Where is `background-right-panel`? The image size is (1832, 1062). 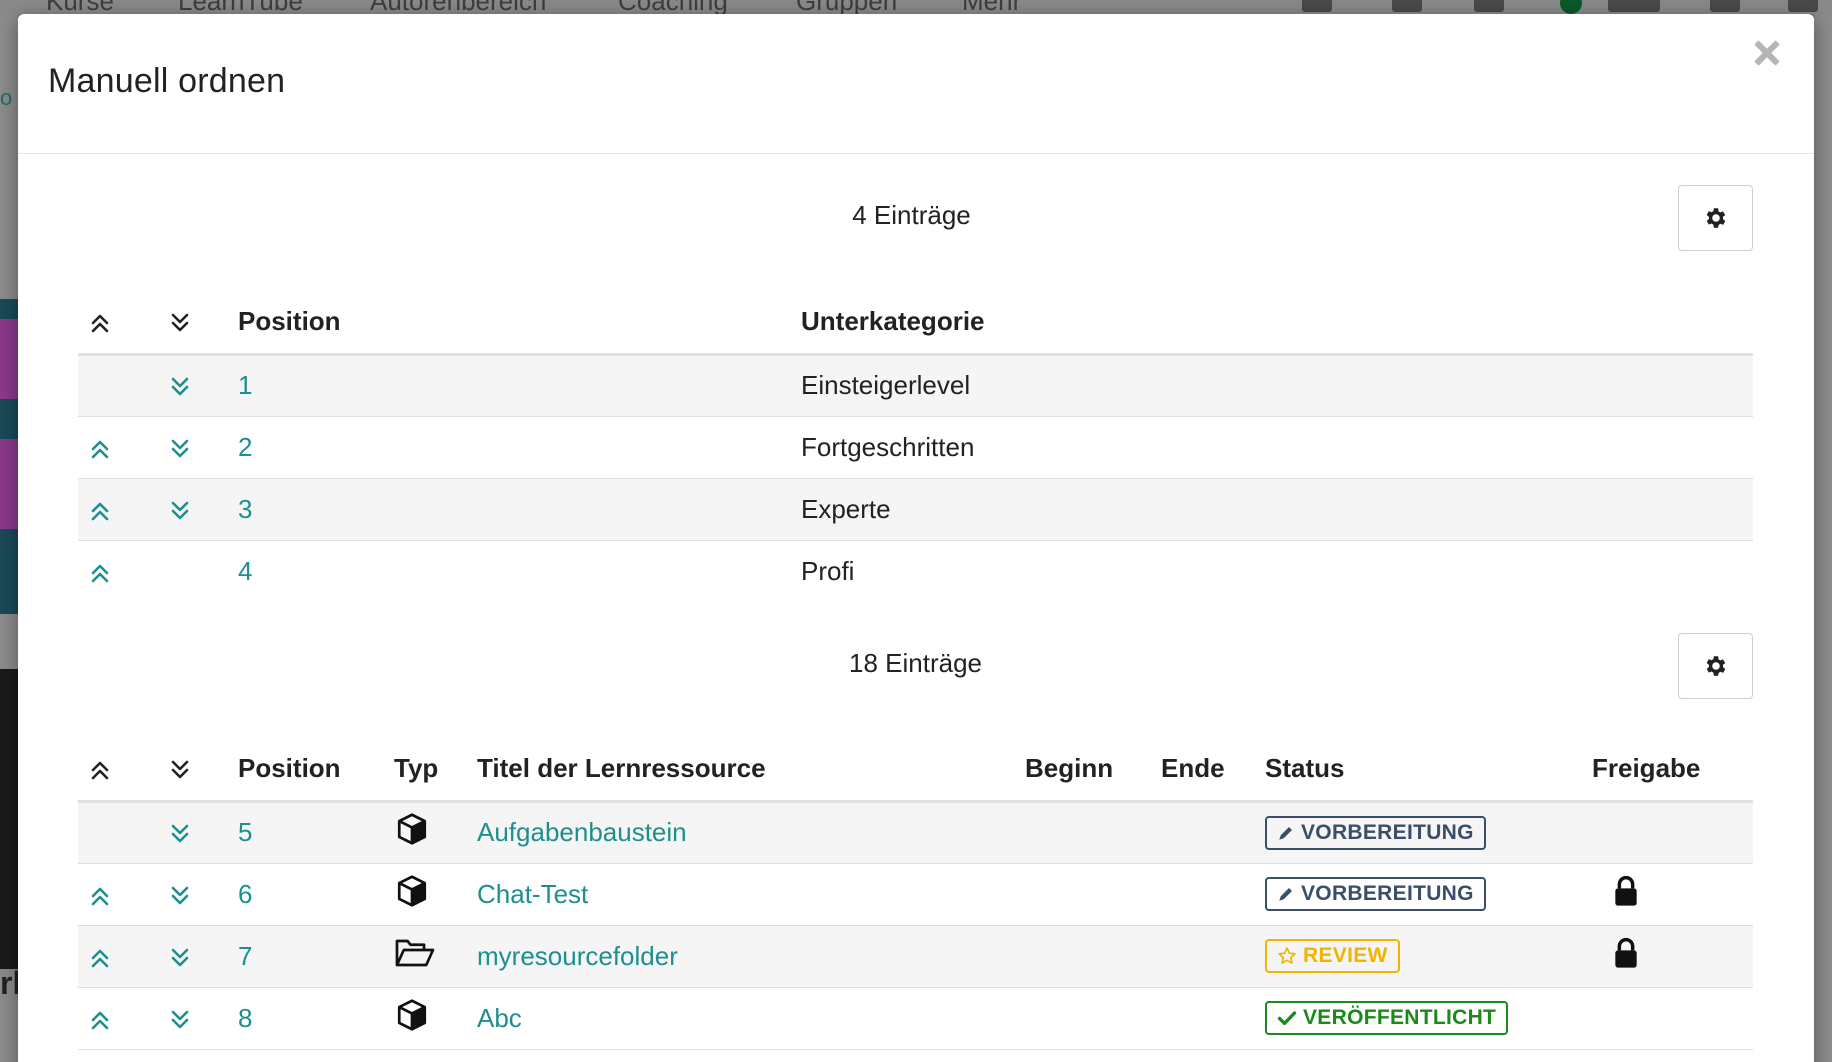
background-right-panel is located at coordinates (1823, 538).